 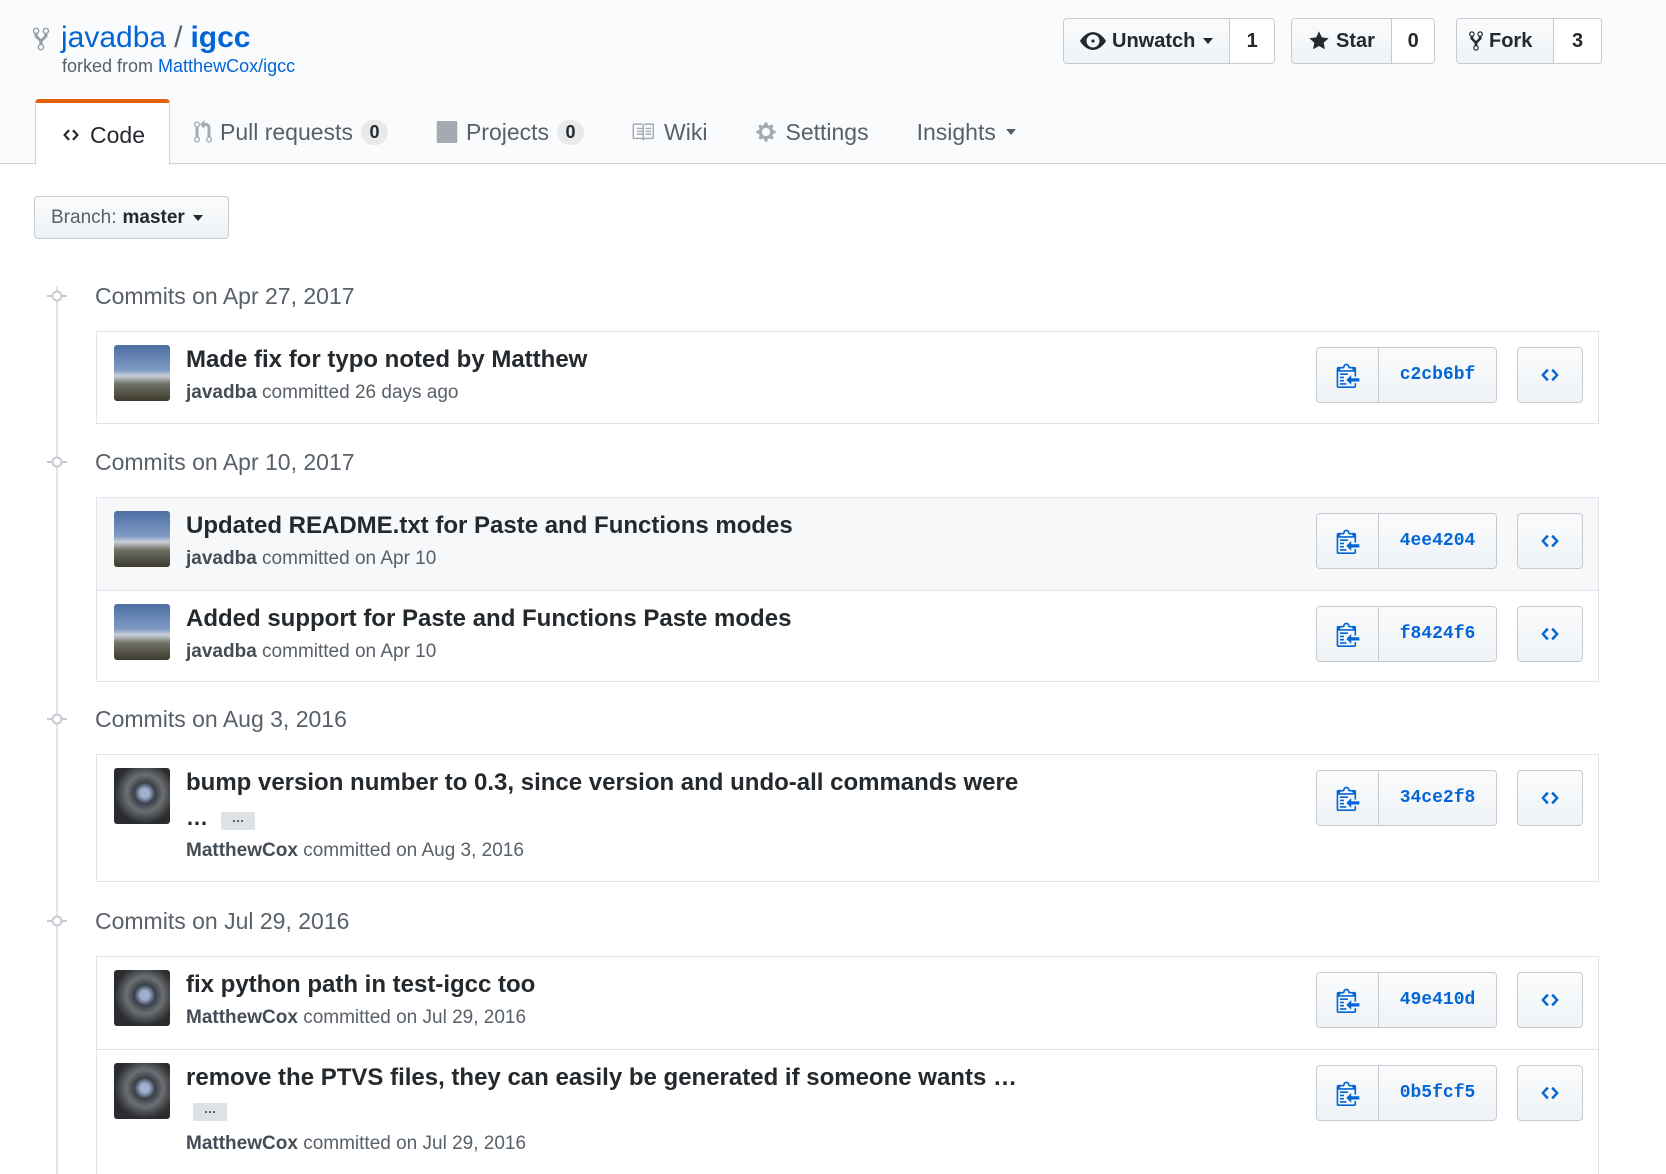 I want to click on commit-sha-link: 4ee4204, so click(x=1437, y=541).